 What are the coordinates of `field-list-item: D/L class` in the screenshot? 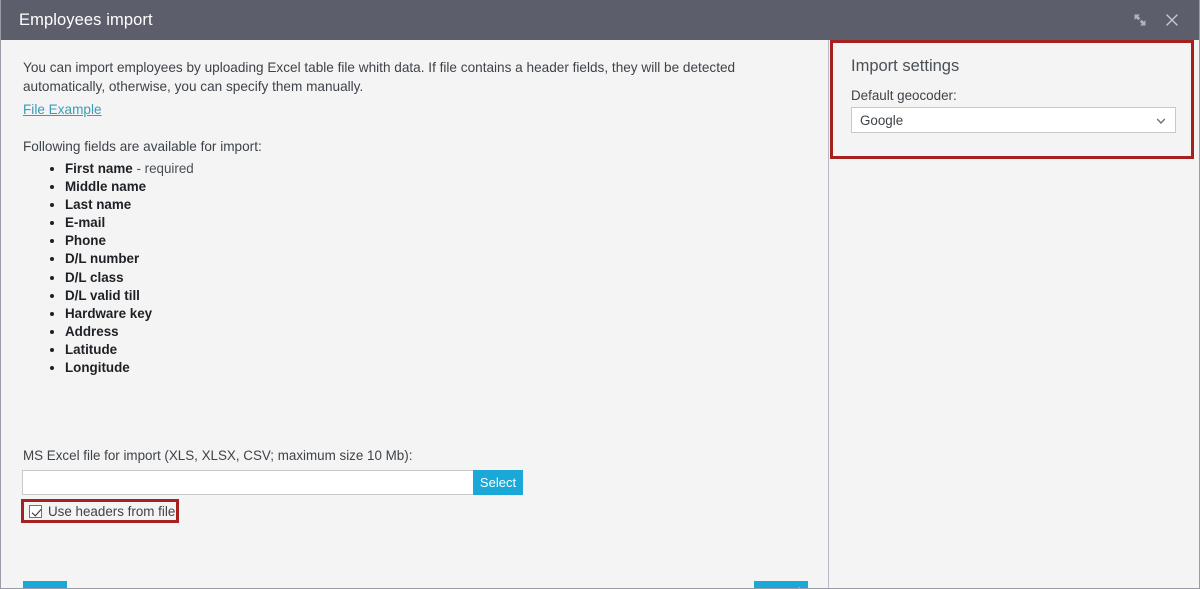 It's located at (435, 278).